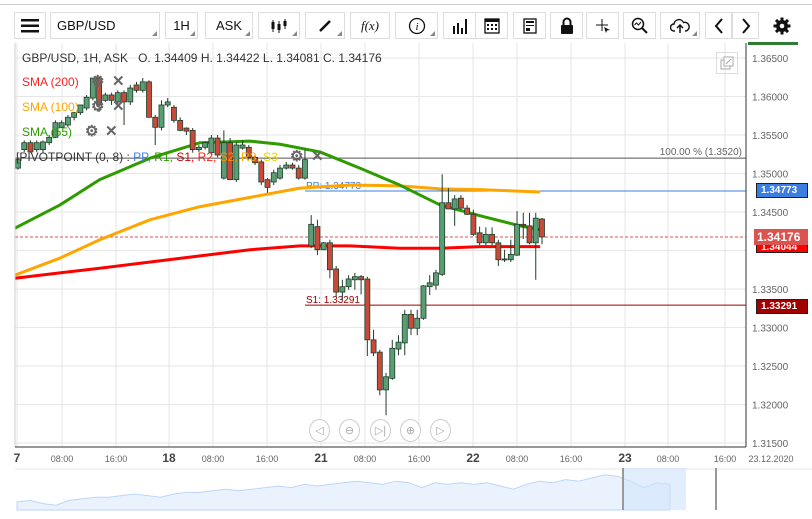 Image resolution: width=812 pixels, height=519 pixels. What do you see at coordinates (333, 300) in the screenshot?
I see `s1-label: S1: 1.33291` at bounding box center [333, 300].